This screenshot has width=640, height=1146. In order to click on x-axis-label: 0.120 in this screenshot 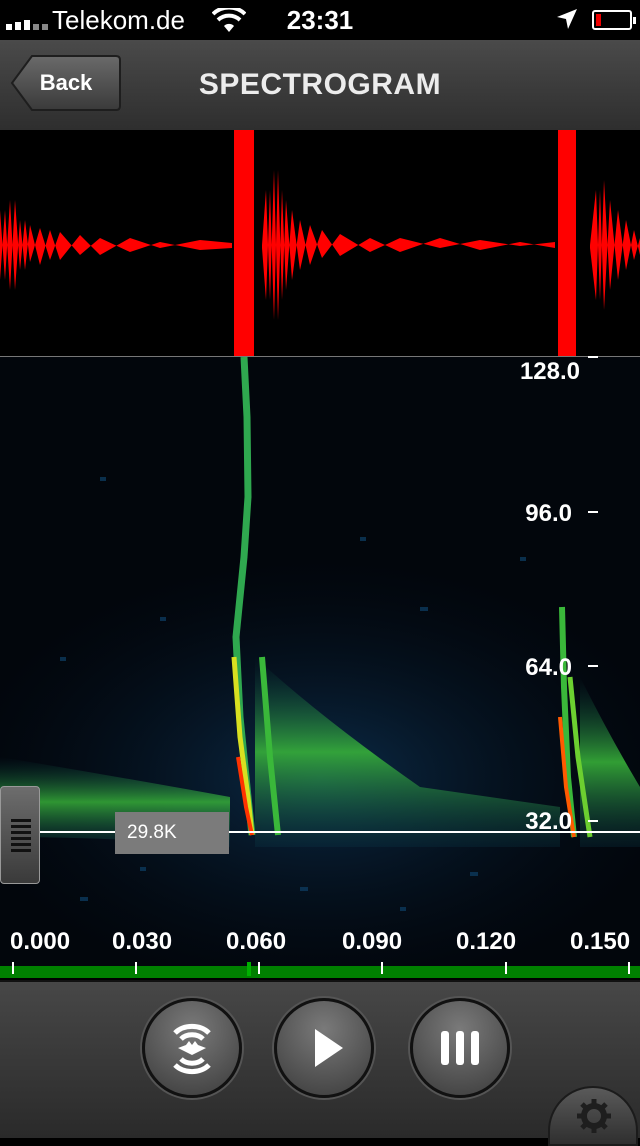, I will do `click(486, 941)`.